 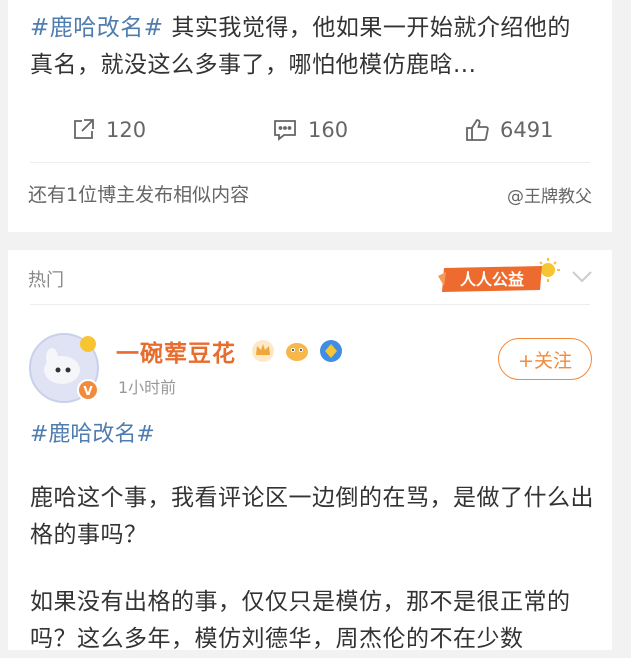 I want to click on avatar: V, so click(x=67, y=367).